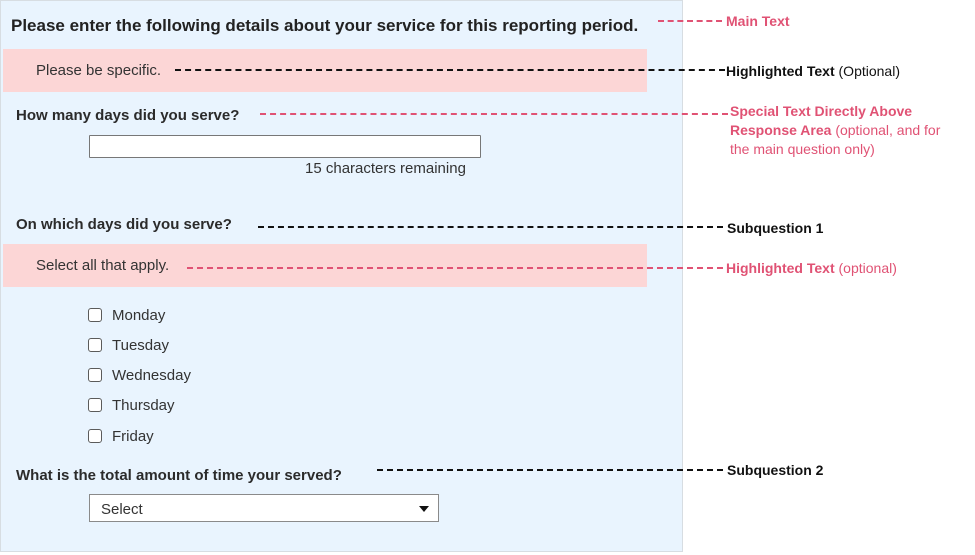 Image resolution: width=975 pixels, height=555 pixels. What do you see at coordinates (424, 509) in the screenshot?
I see `dropdown-arrow-icon` at bounding box center [424, 509].